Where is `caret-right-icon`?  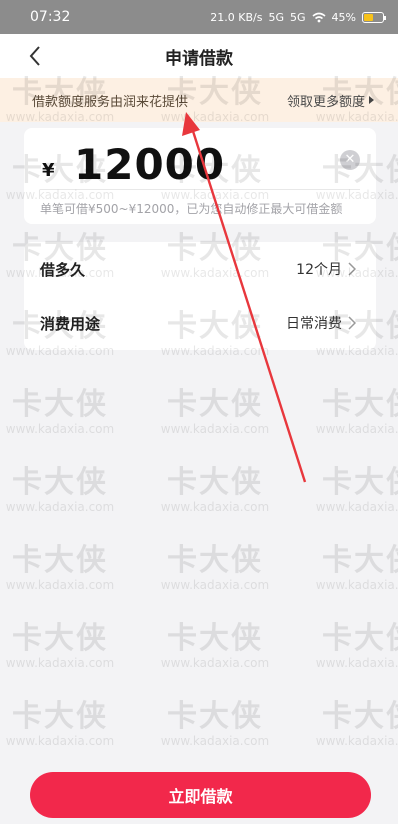
caret-right-icon is located at coordinates (371, 100).